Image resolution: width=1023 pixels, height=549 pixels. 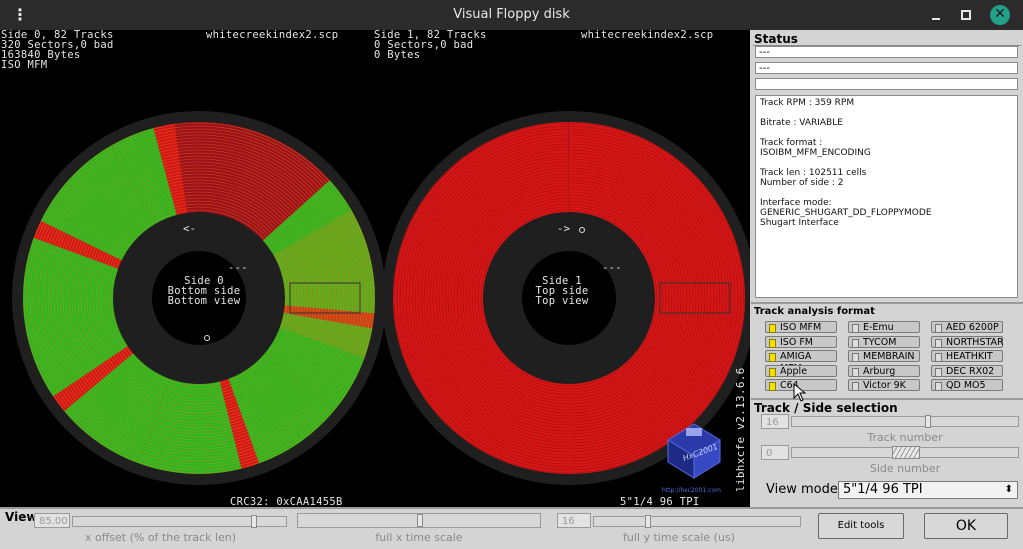 What do you see at coordinates (564, 229) in the screenshot?
I see `side1-direction-arrow: ->` at bounding box center [564, 229].